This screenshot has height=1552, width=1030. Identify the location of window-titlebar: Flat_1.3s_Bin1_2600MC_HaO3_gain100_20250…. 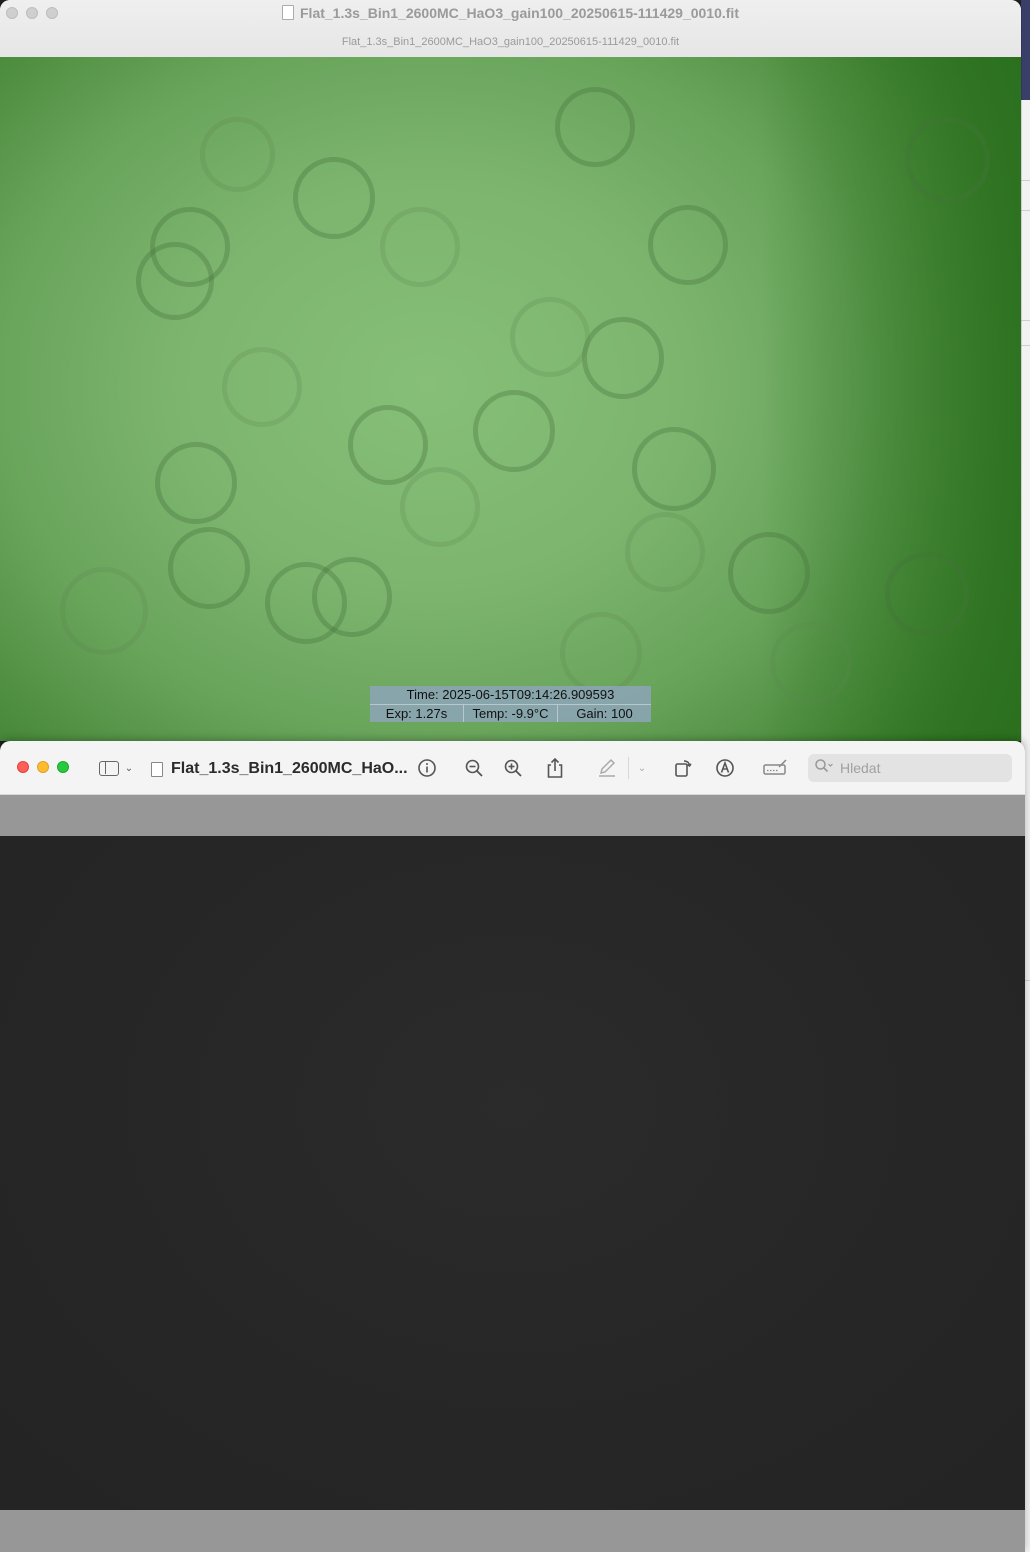
(510, 29).